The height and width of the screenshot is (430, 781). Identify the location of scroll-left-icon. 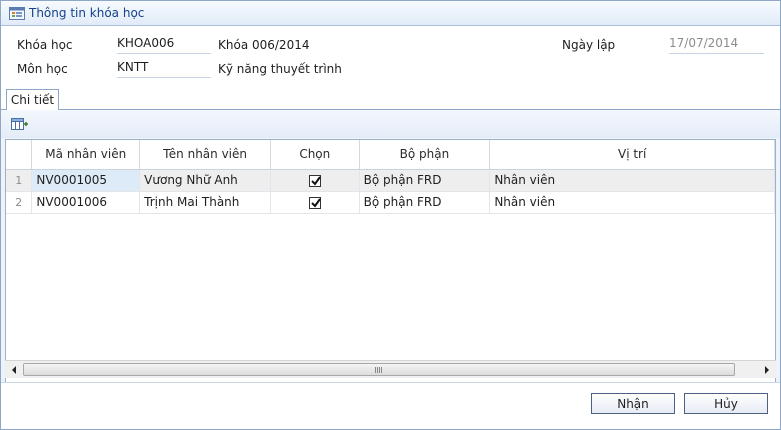
(13, 369).